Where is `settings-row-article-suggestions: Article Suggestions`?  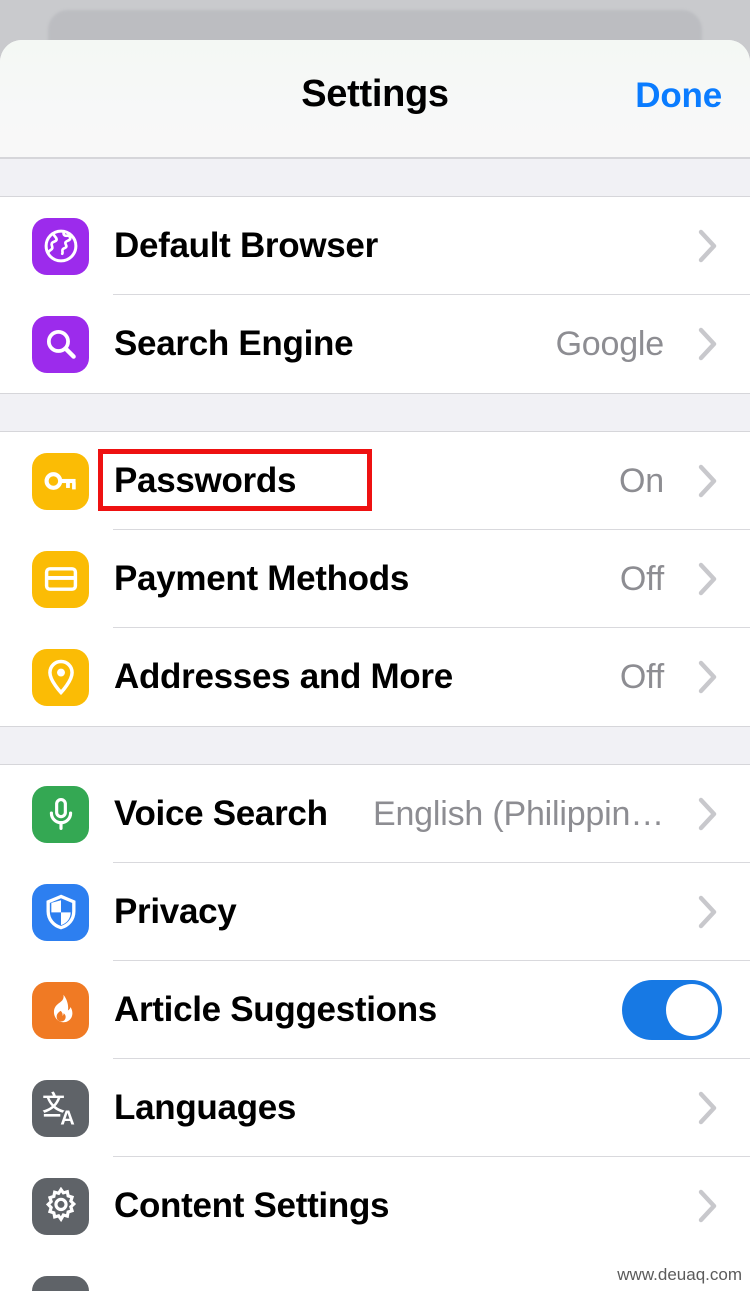
settings-row-article-suggestions: Article Suggestions is located at coordinates (375, 1010).